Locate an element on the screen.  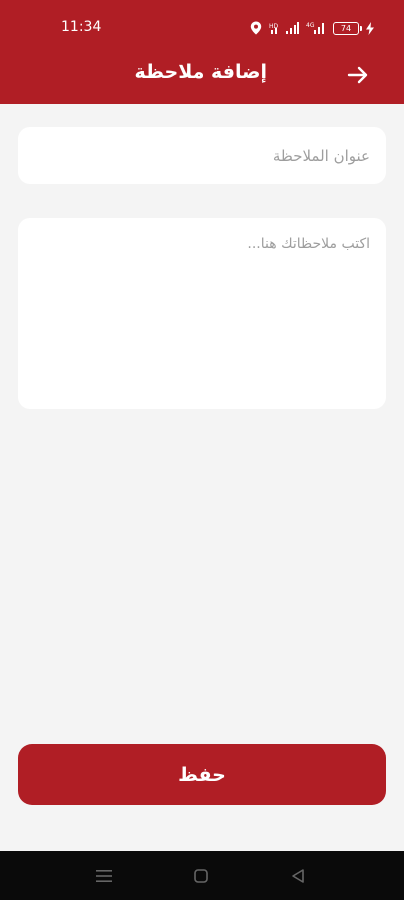
signal-icon: HD is located at coordinates (284, 28).